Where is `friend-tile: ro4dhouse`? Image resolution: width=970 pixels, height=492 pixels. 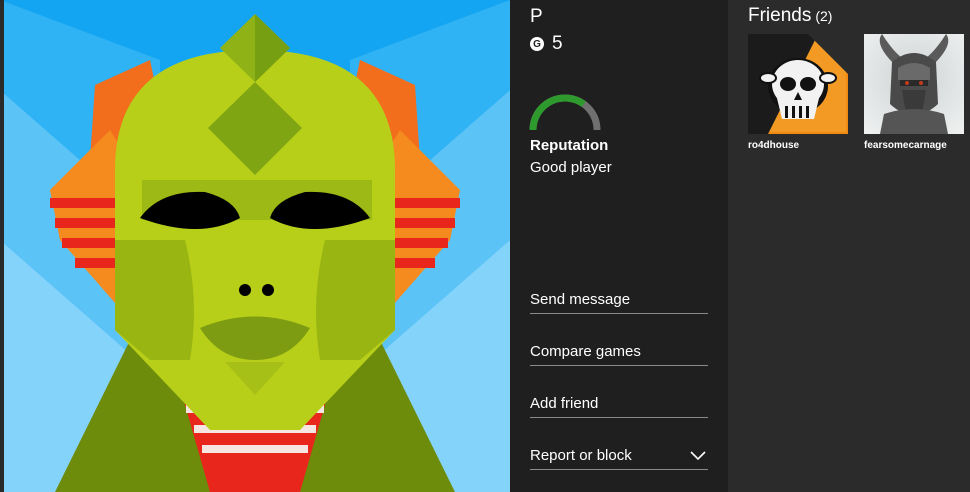 friend-tile: ro4dhouse is located at coordinates (798, 92).